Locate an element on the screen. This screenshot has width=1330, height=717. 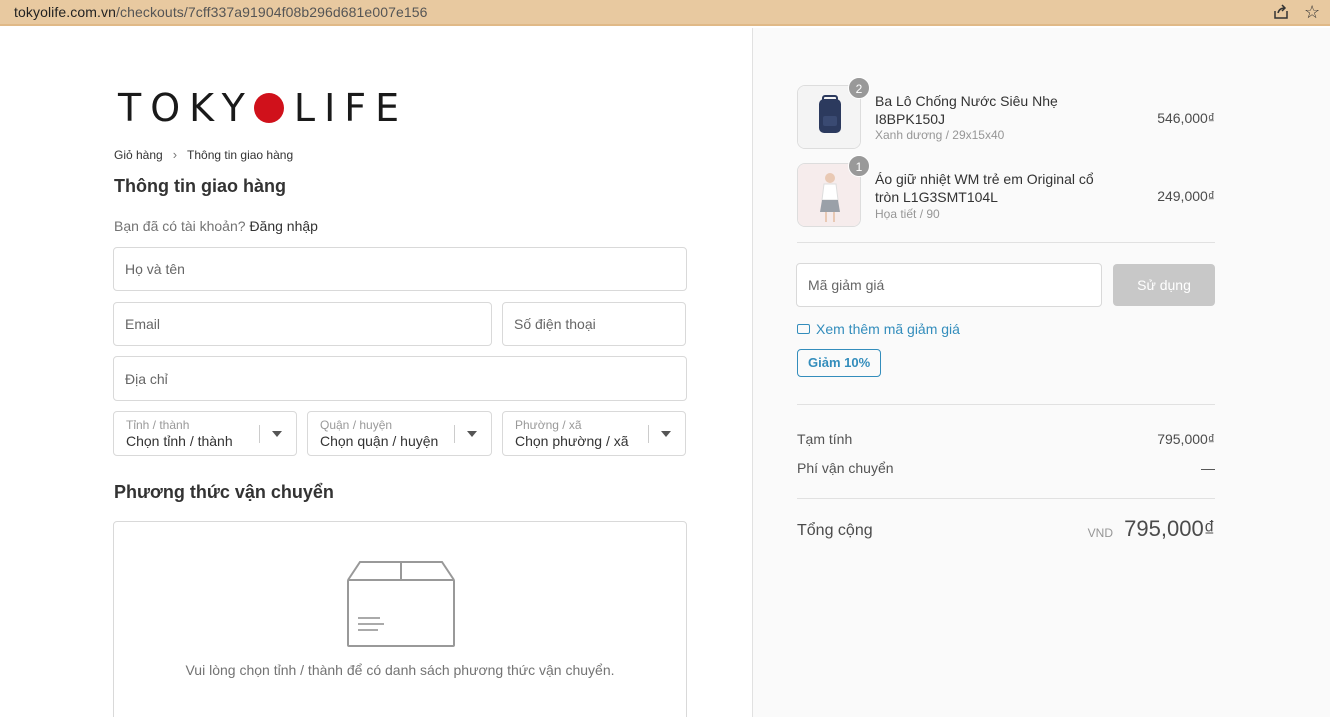
phone-field is located at coordinates (594, 324).